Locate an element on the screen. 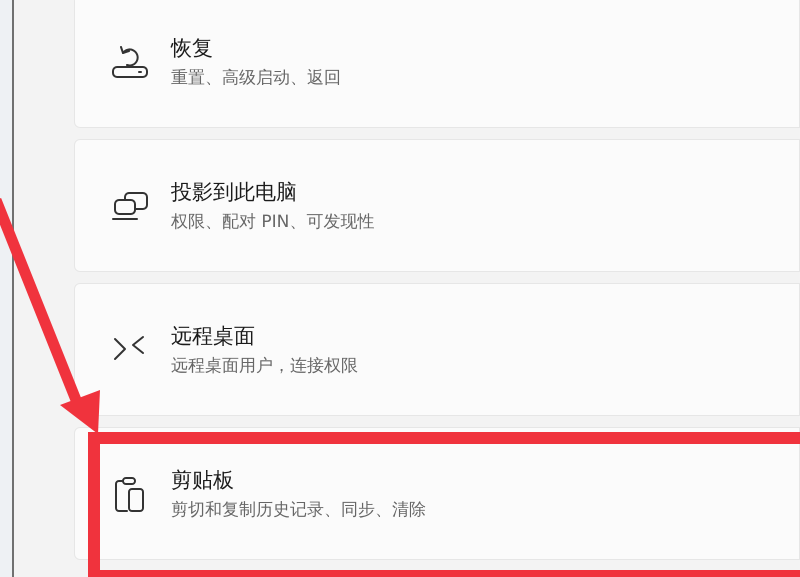 The width and height of the screenshot is (800, 577). item-description: 剪切和复制历史记录、同步、清除 is located at coordinates (298, 510).